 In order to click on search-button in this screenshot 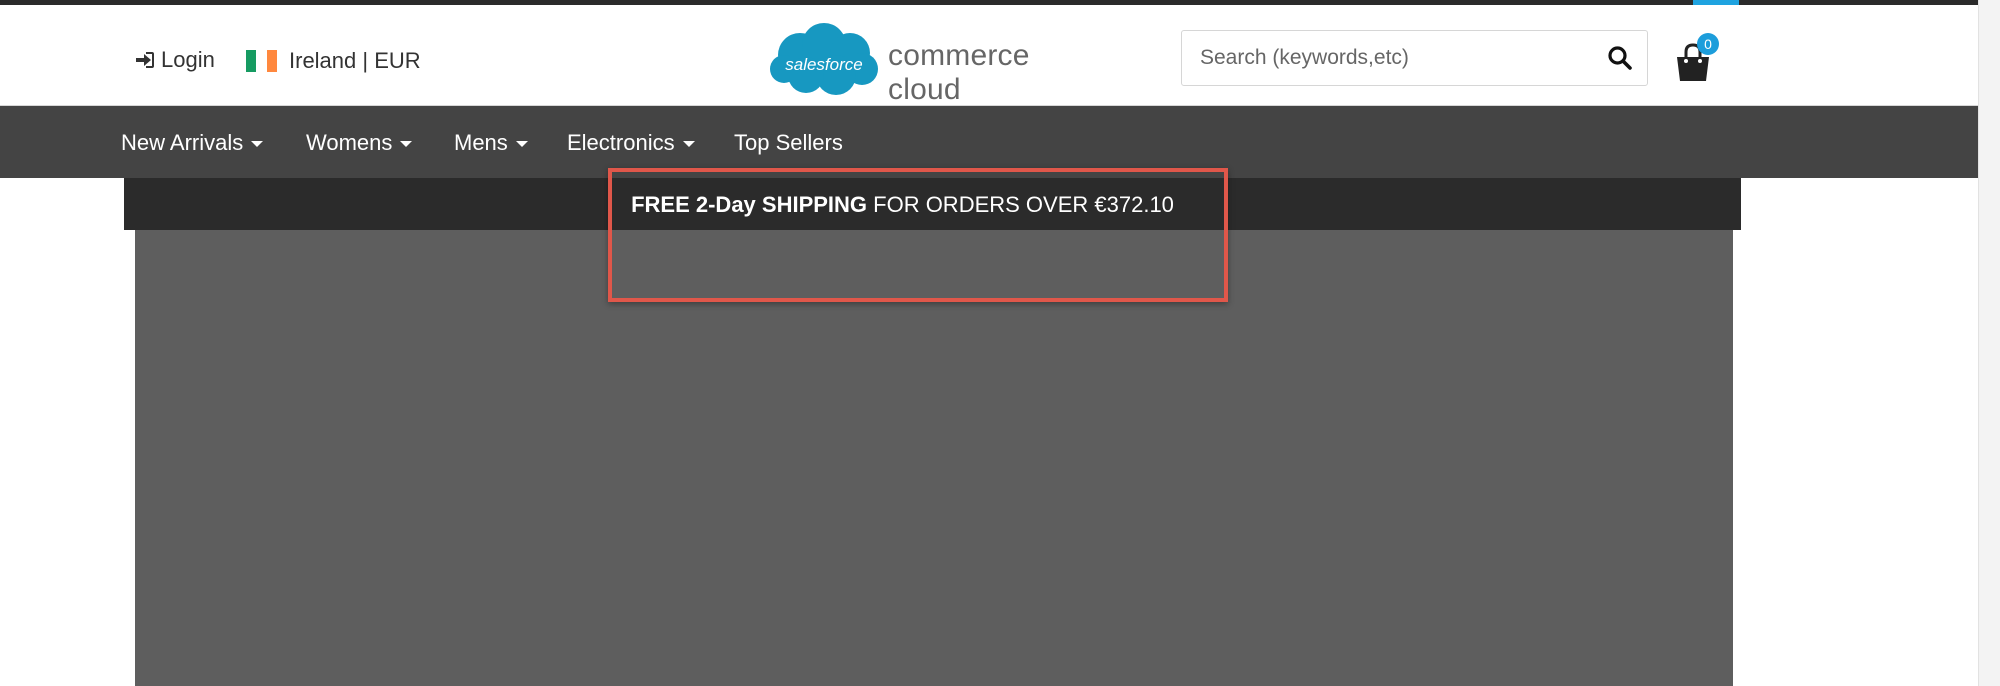, I will do `click(1620, 58)`.